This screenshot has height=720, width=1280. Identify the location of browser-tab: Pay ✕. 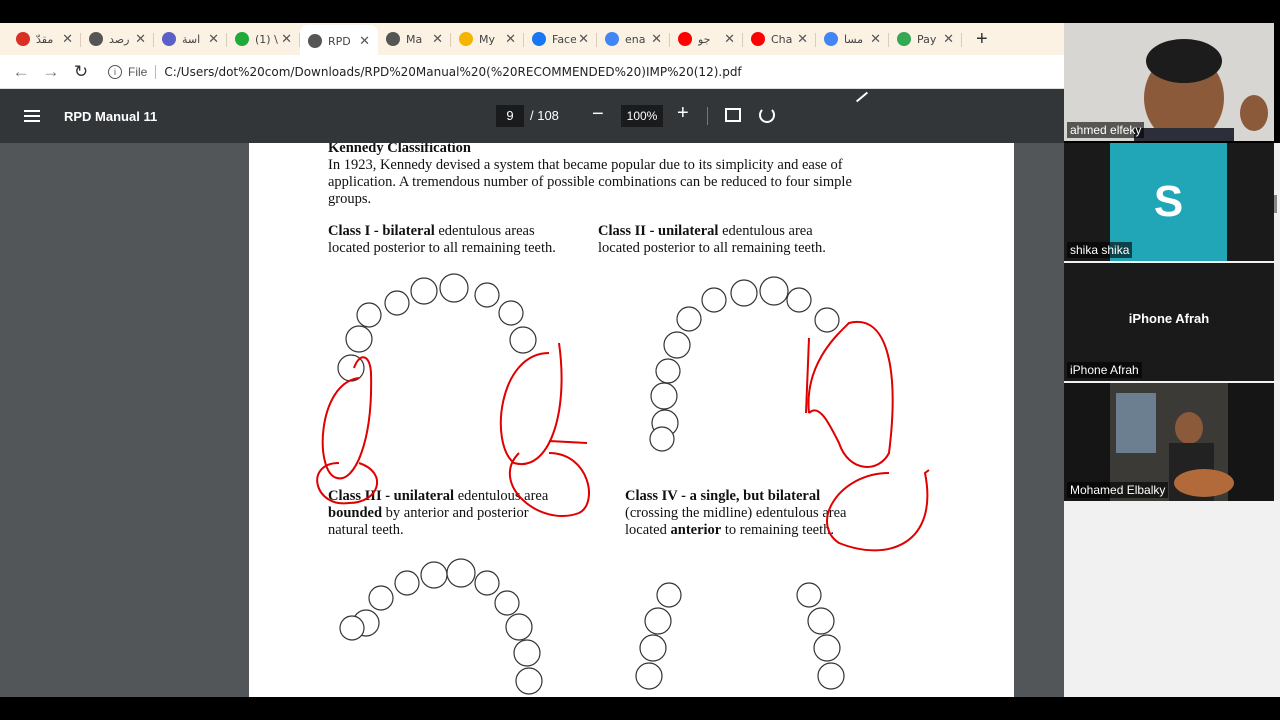
(925, 39).